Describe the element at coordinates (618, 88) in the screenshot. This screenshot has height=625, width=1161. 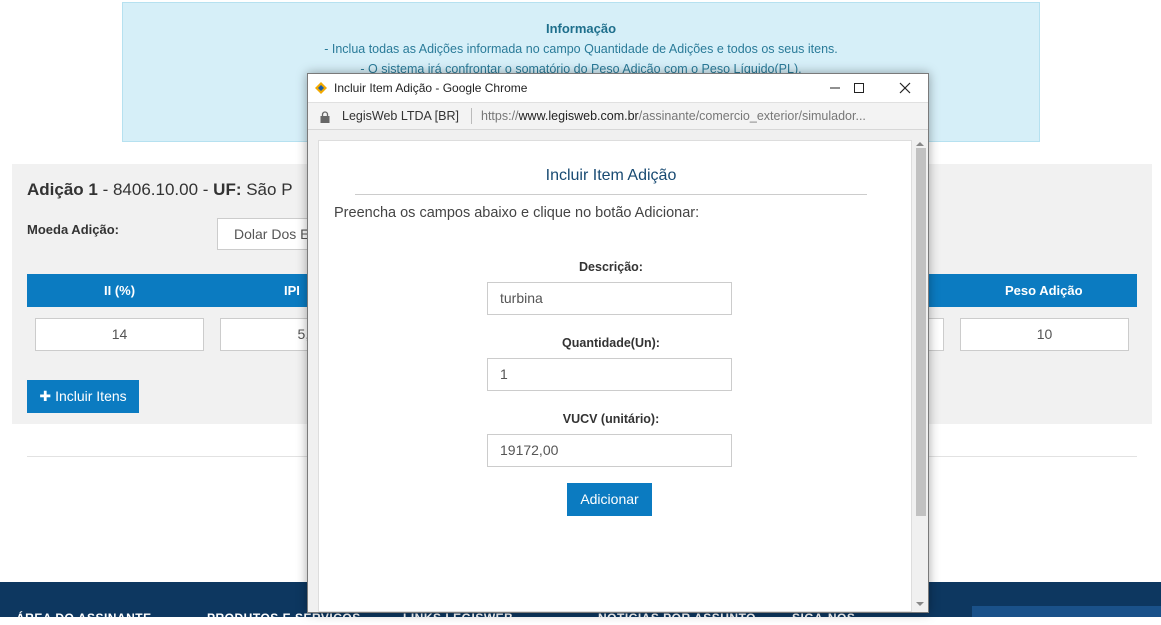
I see `window-titlebar: Incluir Item Adição - Google Chrome` at that location.